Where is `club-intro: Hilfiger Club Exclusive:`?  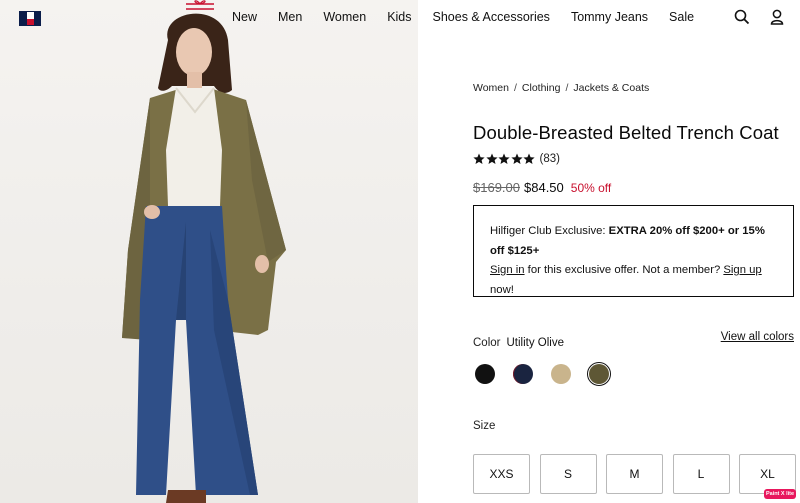 club-intro: Hilfiger Club Exclusive: is located at coordinates (549, 231).